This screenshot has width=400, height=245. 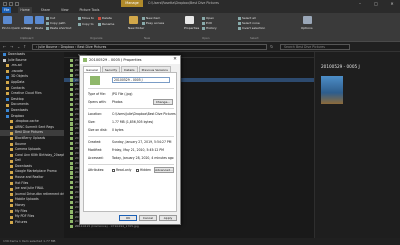 What do you see at coordinates (271, 46) in the screenshot?
I see `refresh-icon: ↻` at bounding box center [271, 46].